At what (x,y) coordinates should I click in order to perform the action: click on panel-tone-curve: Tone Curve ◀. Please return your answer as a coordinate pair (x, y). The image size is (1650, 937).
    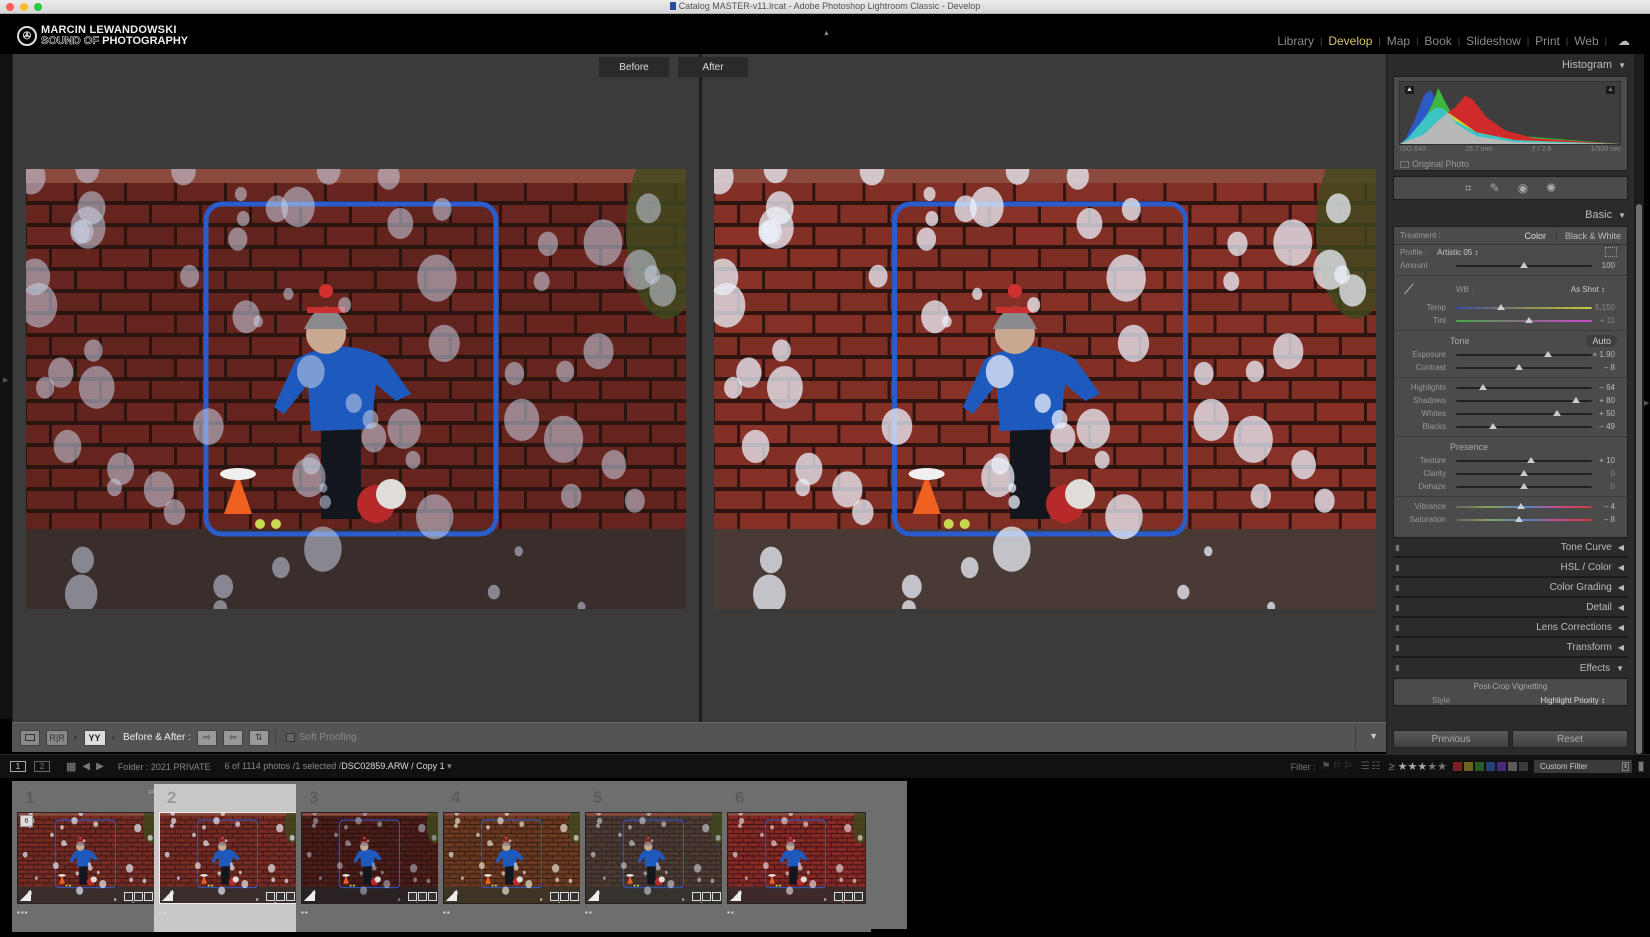
    Looking at the image, I should click on (1510, 548).